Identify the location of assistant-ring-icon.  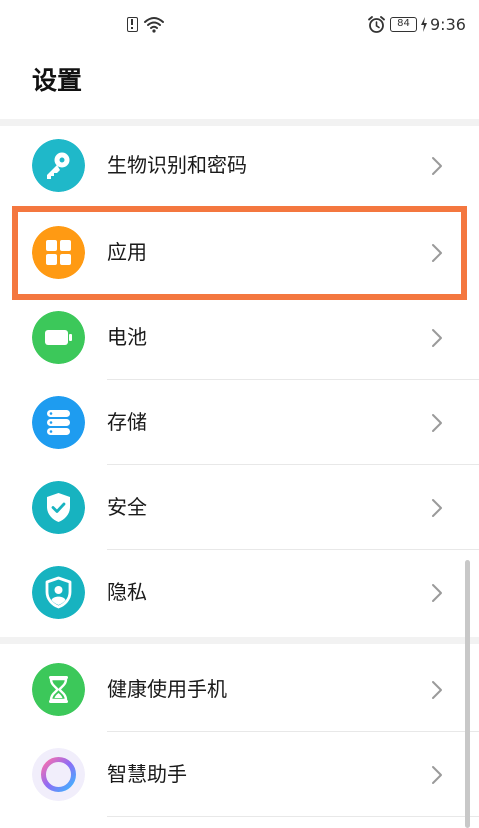
(58, 774).